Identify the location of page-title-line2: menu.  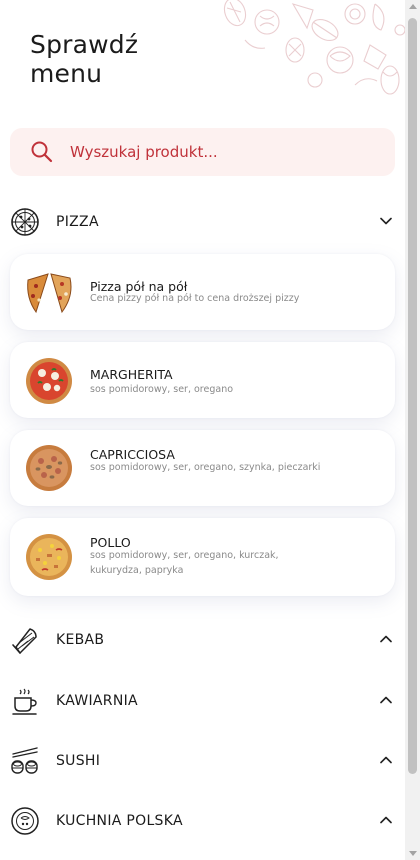
(66, 73).